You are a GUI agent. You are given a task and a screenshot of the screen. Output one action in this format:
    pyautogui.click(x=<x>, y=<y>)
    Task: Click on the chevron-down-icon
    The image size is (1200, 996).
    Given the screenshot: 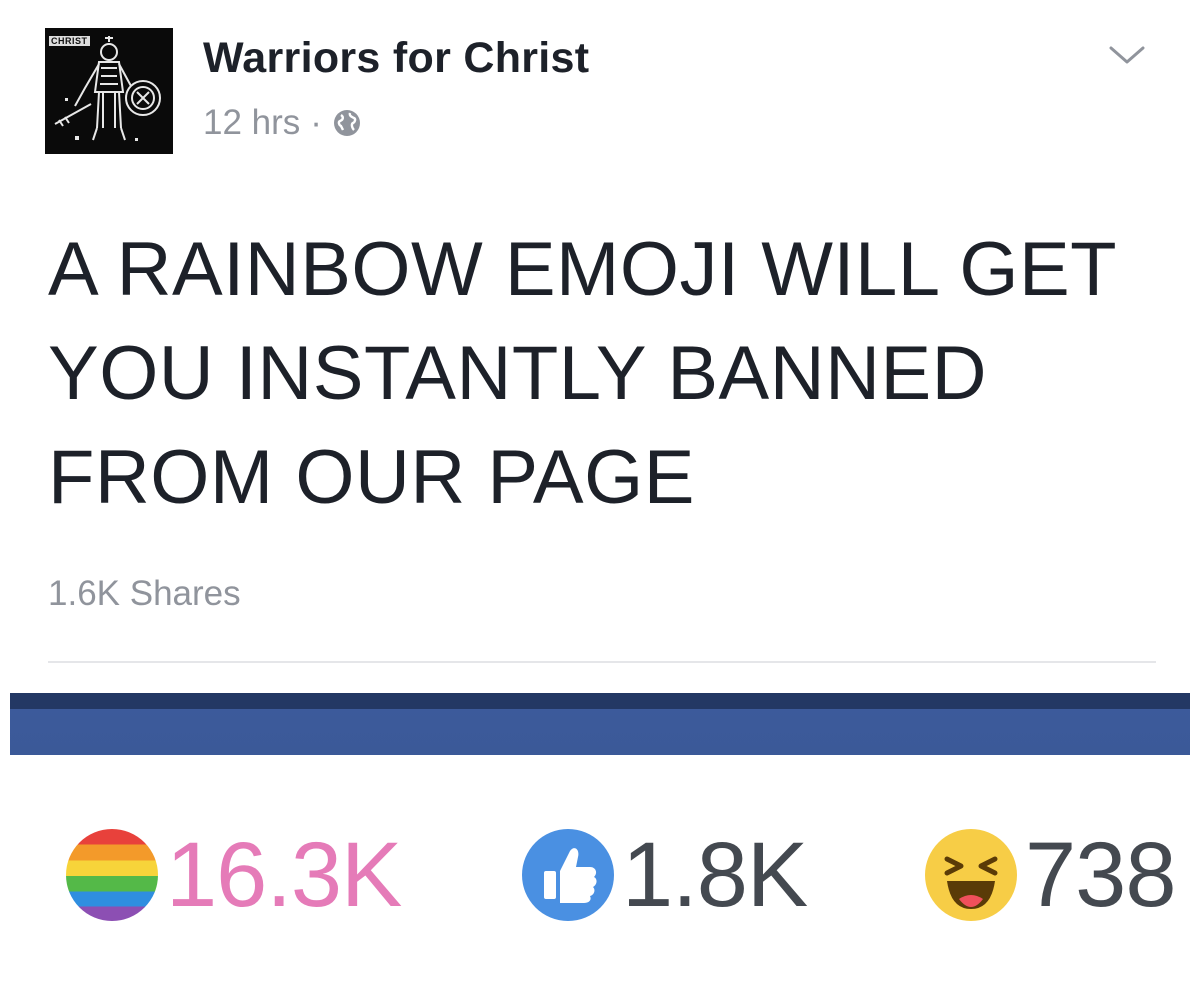 What is the action you would take?
    pyautogui.click(x=1127, y=55)
    